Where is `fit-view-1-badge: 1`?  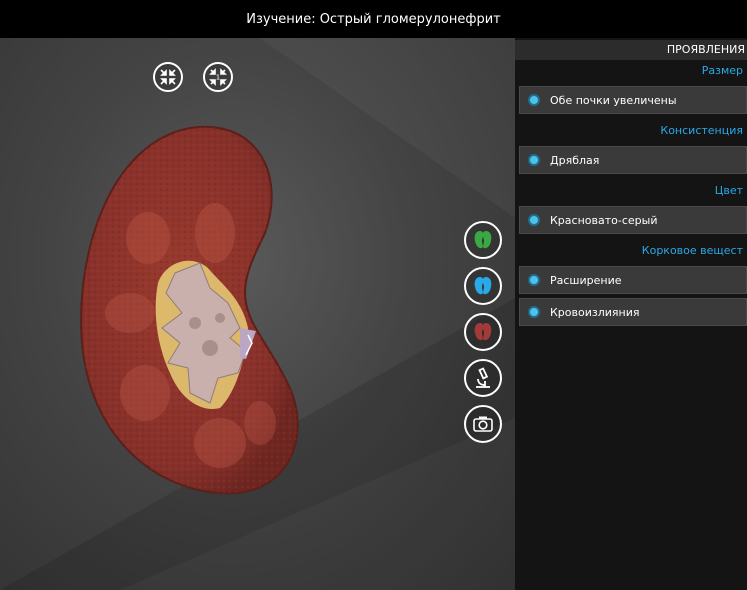 fit-view-1-badge: 1 is located at coordinates (218, 78).